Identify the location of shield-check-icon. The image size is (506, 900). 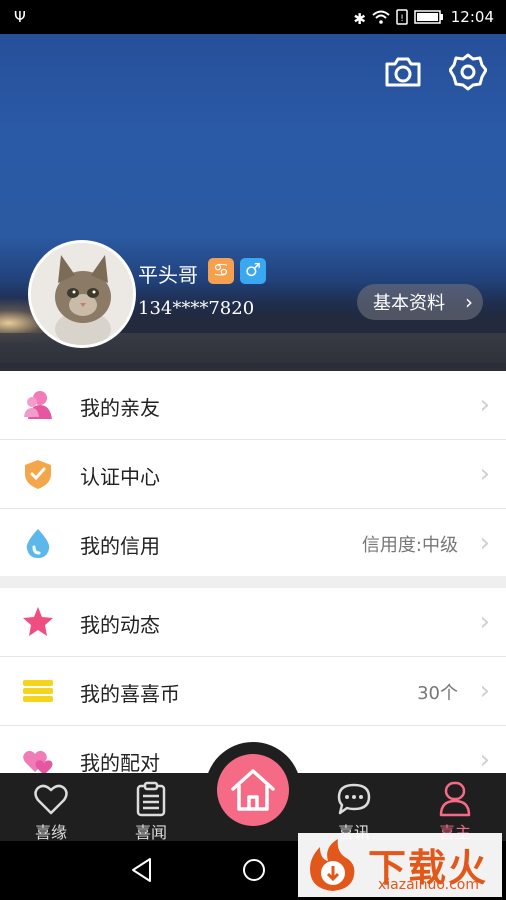
(38, 474).